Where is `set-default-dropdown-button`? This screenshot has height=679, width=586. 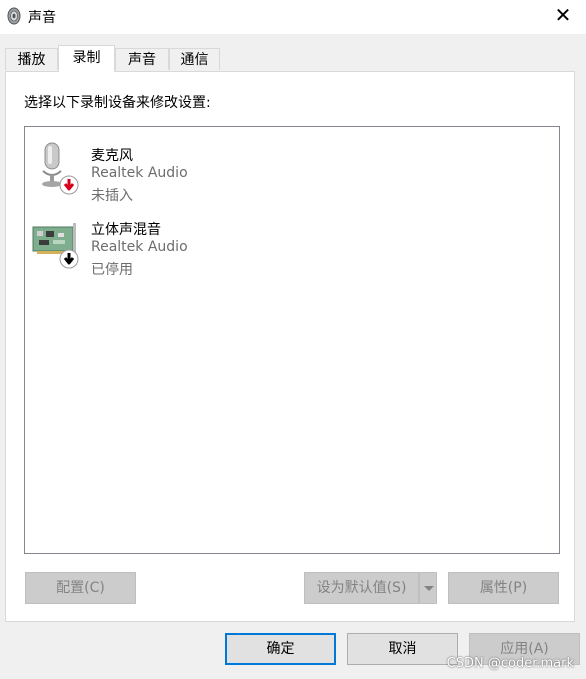 set-default-dropdown-button is located at coordinates (428, 588).